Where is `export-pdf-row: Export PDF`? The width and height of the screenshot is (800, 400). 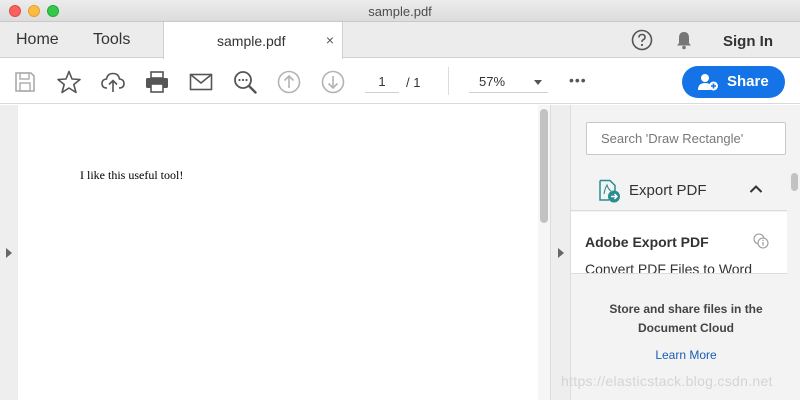 export-pdf-row: Export PDF is located at coordinates (679, 191).